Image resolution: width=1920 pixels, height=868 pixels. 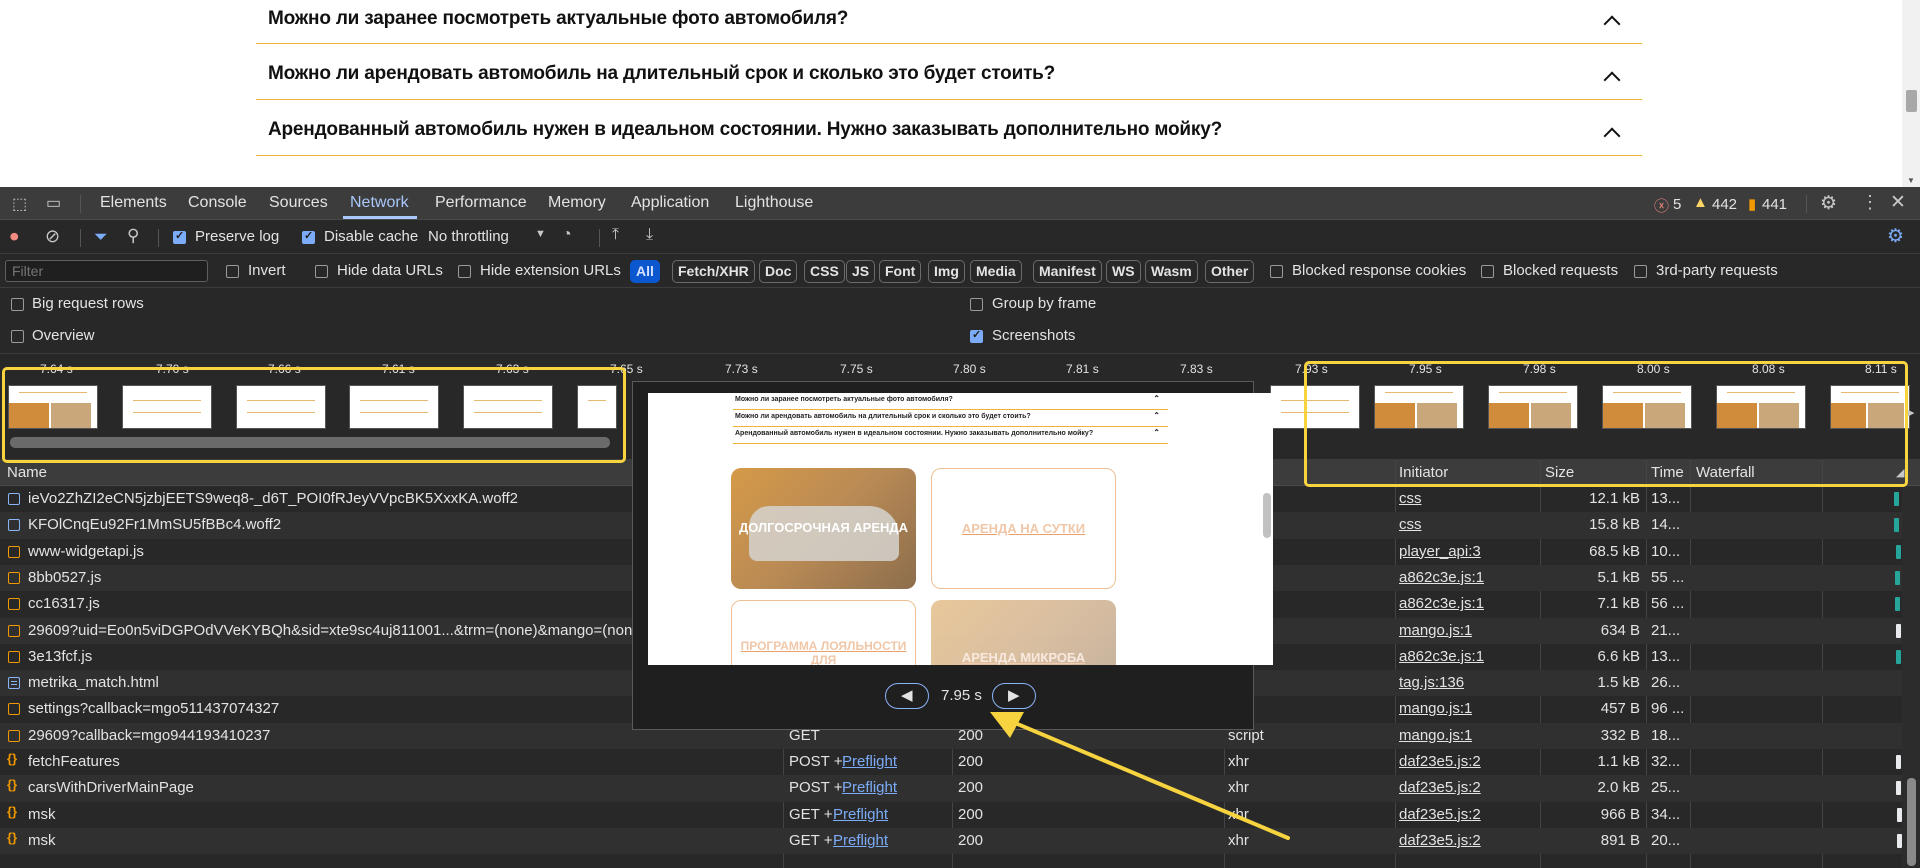 What do you see at coordinates (1123, 271) in the screenshot?
I see `type-filter-ws: WS` at bounding box center [1123, 271].